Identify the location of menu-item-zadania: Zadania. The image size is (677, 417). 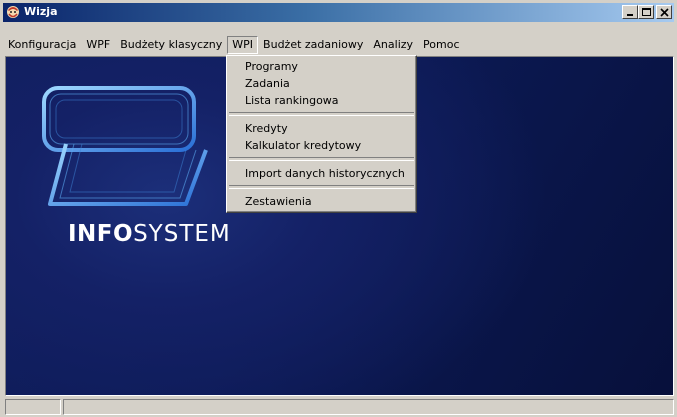
(321, 83).